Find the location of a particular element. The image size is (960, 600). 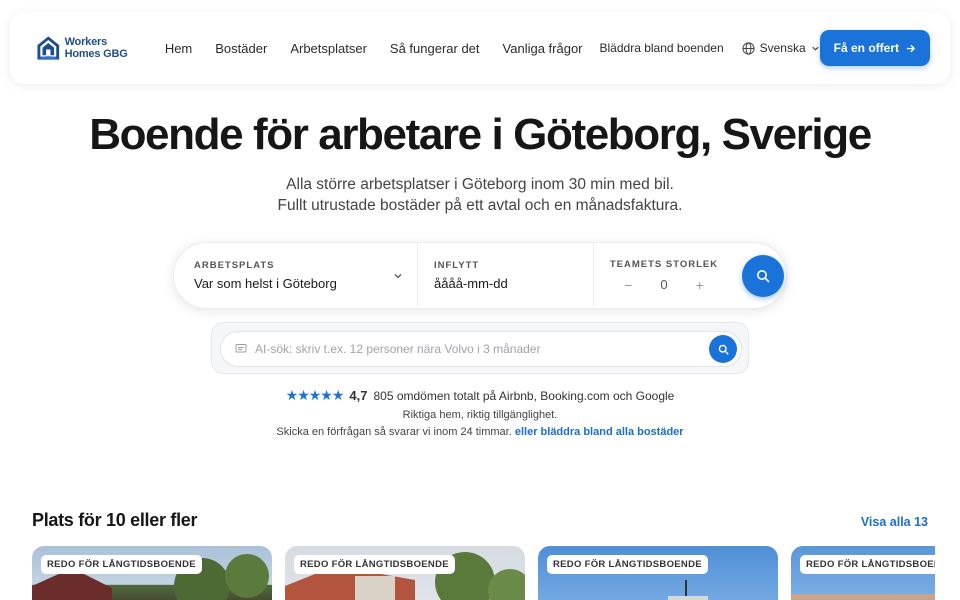

section-title: Plats för 10 eller fler is located at coordinates (115, 520).